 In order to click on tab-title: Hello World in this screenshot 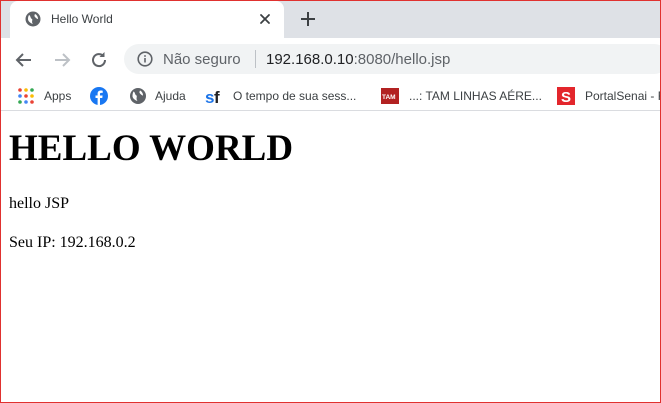, I will do `click(82, 19)`.